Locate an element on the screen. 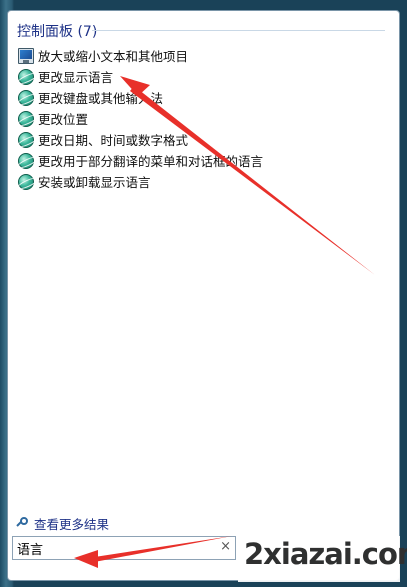 The width and height of the screenshot is (407, 587). see-more-results-link: 查看更多结果 is located at coordinates (62, 523).